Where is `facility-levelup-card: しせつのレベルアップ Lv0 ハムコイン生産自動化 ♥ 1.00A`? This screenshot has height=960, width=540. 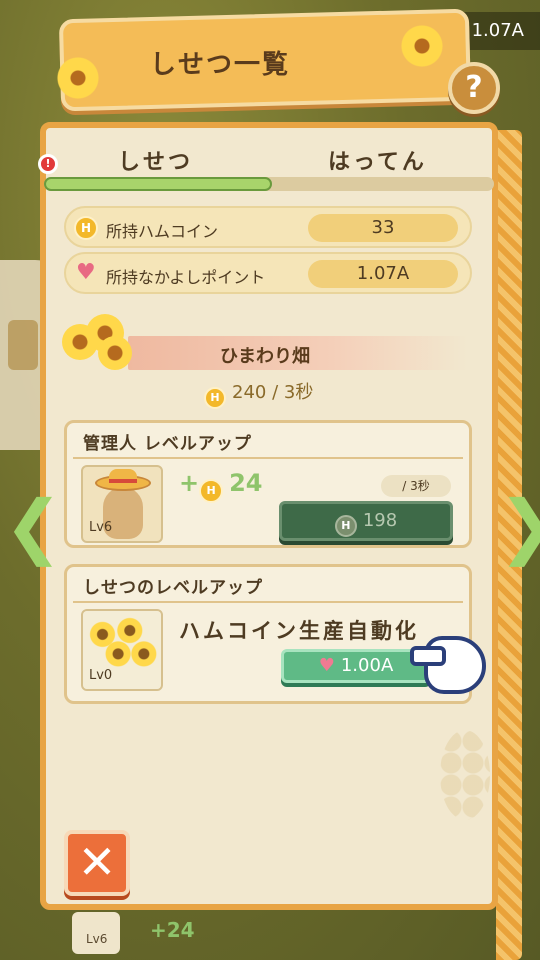
facility-levelup-card: しせつのレベルアップ Lv0 ハムコイン生産自動化 ♥ 1.00A is located at coordinates (268, 634).